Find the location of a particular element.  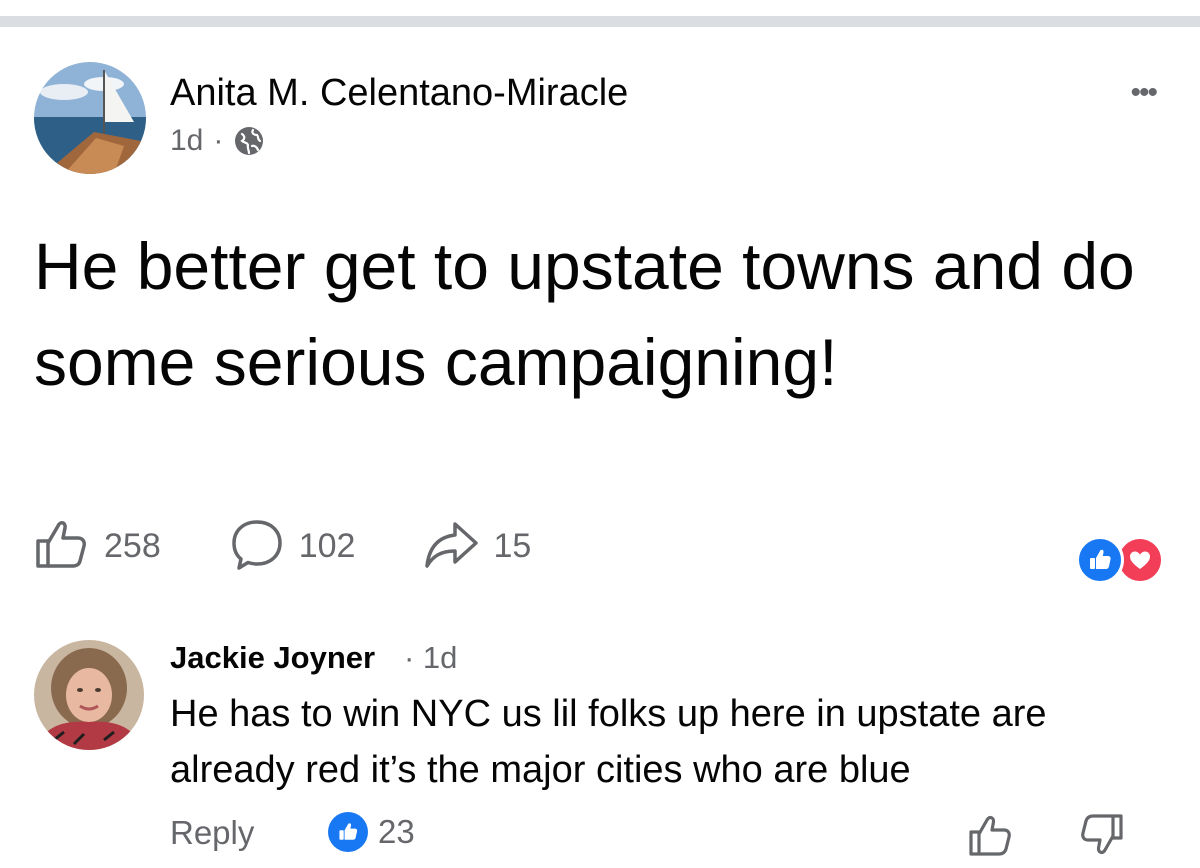

upvote-button is located at coordinates (991, 835).